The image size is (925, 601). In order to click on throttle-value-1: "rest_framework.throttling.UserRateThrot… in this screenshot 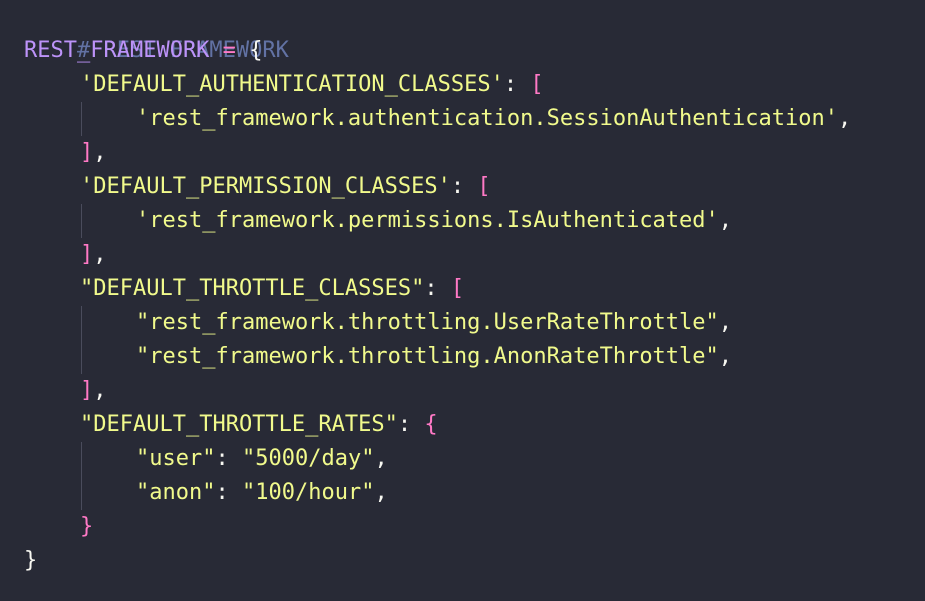, I will do `click(427, 322)`.